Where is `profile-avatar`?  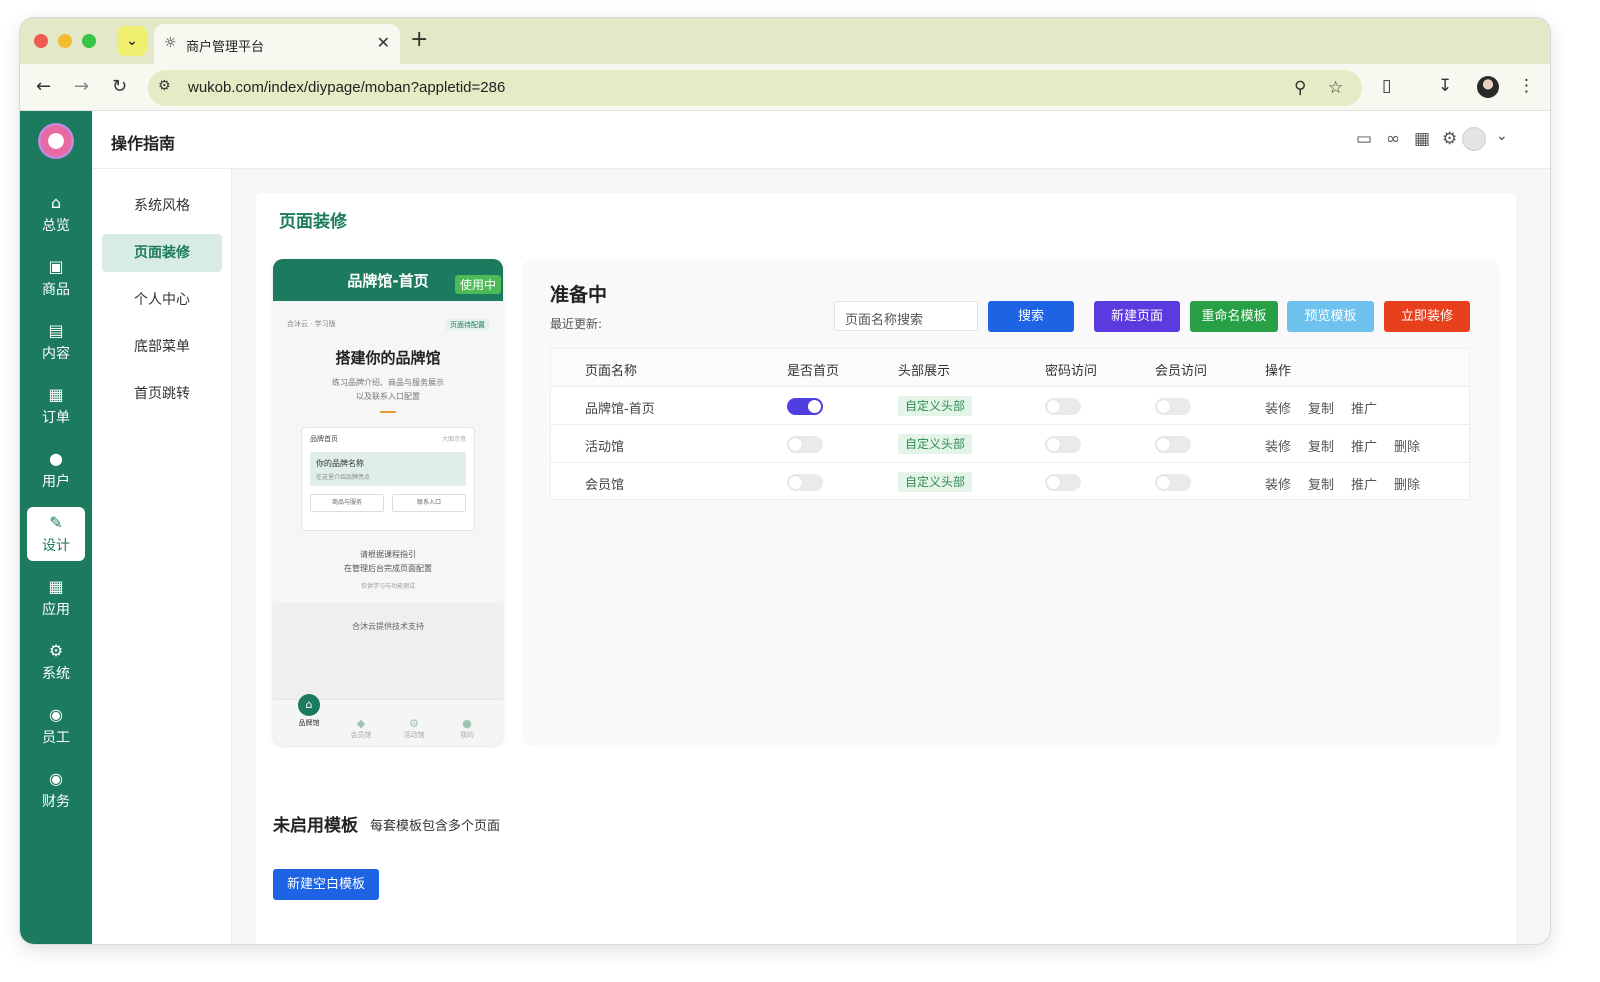
profile-avatar is located at coordinates (1488, 87).